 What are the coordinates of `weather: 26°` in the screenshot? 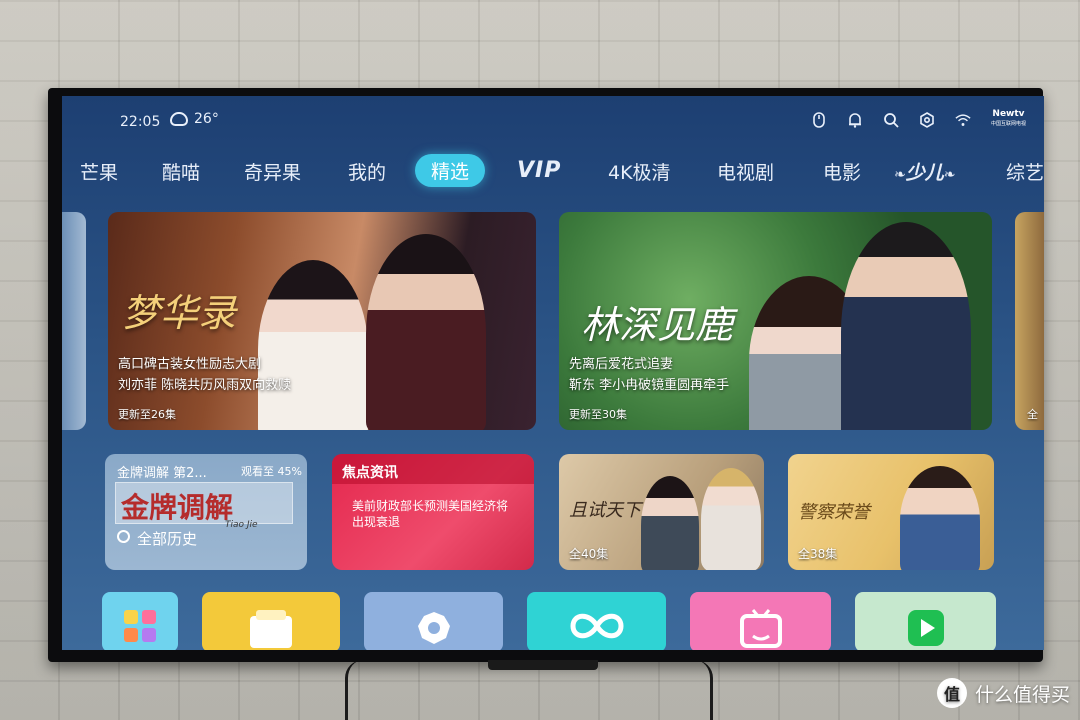 It's located at (194, 119).